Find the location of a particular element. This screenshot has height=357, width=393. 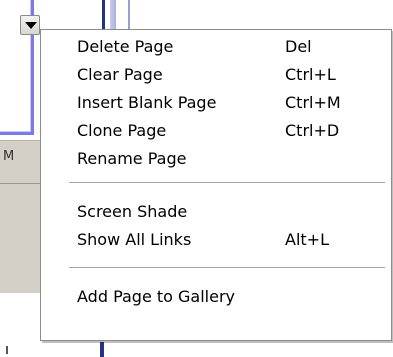

menu-item-add-page-to-gallery: Add Page to Gallery is located at coordinates (216, 297).